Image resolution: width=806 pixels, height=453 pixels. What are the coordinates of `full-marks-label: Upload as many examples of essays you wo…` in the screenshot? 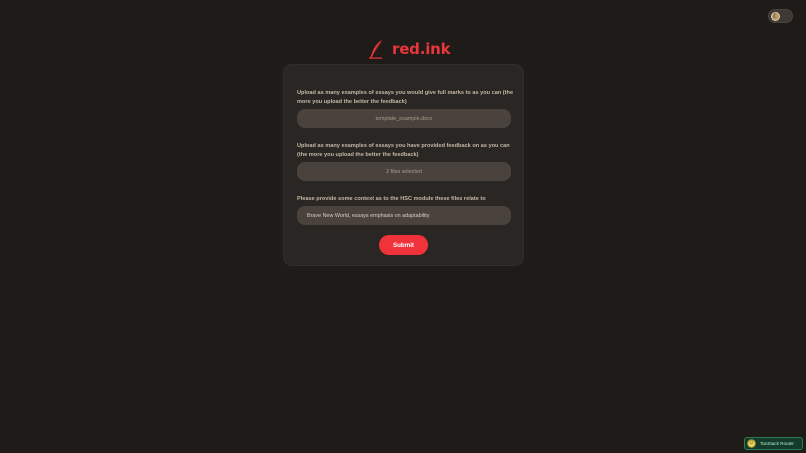 It's located at (405, 97).